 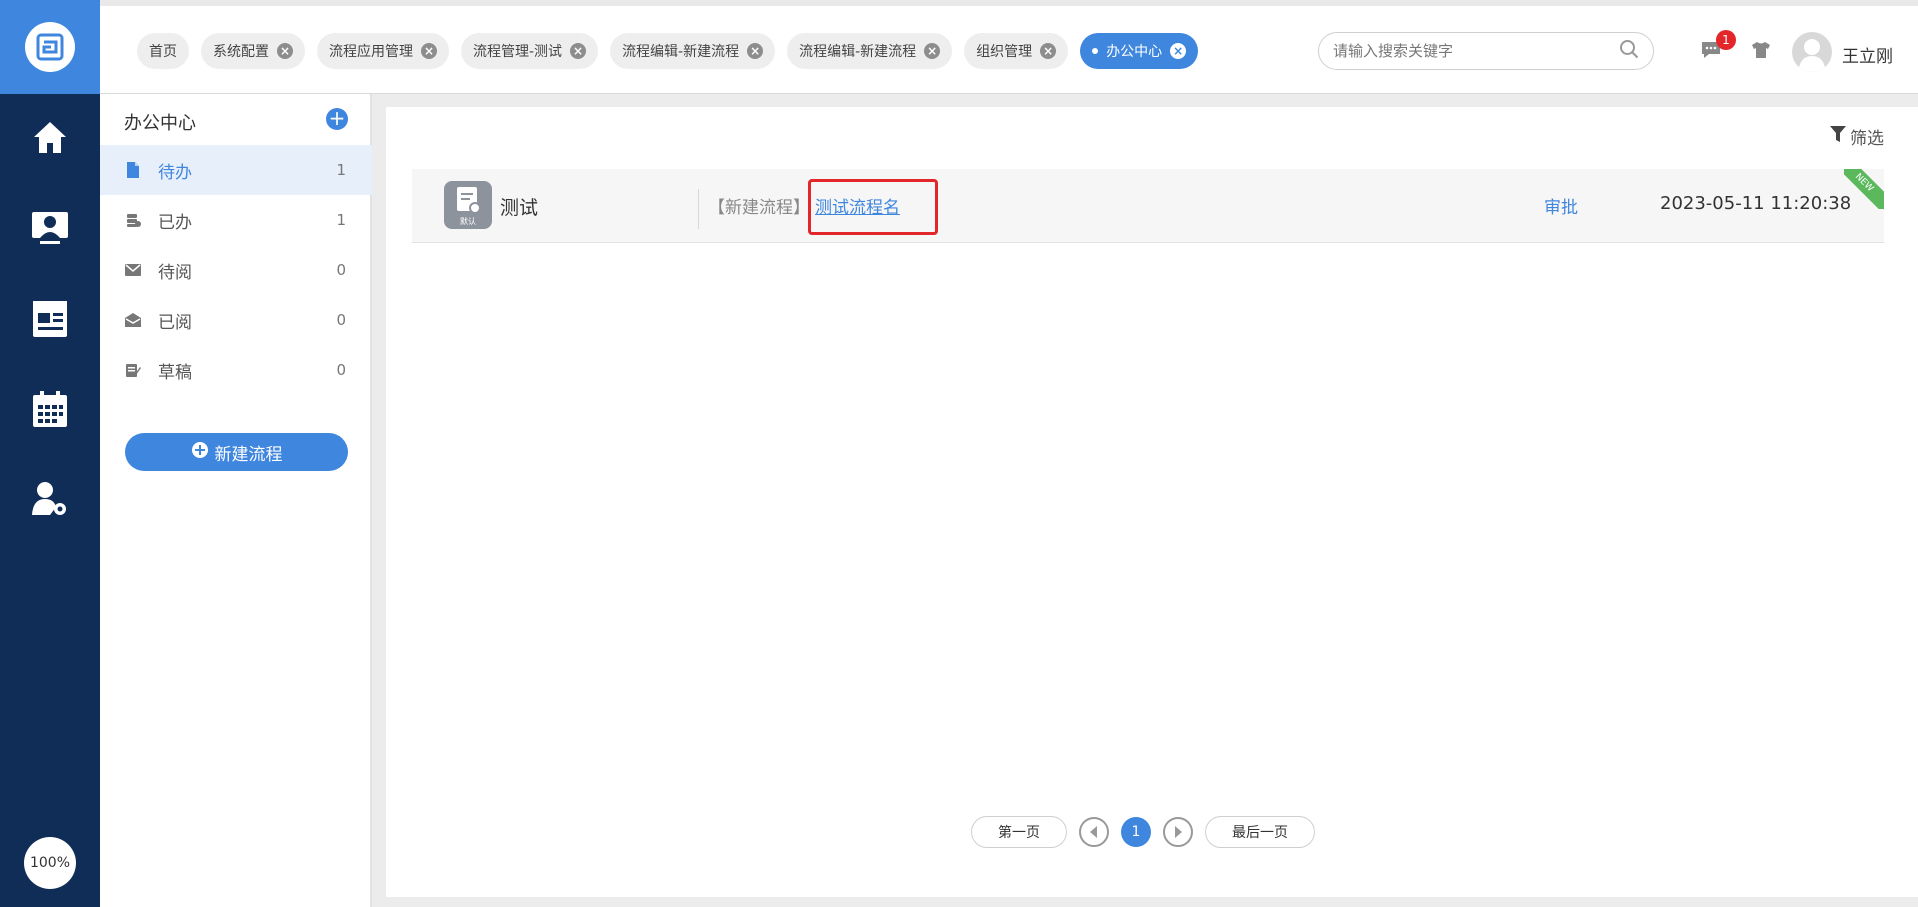 I want to click on search-input, so click(x=1476, y=51).